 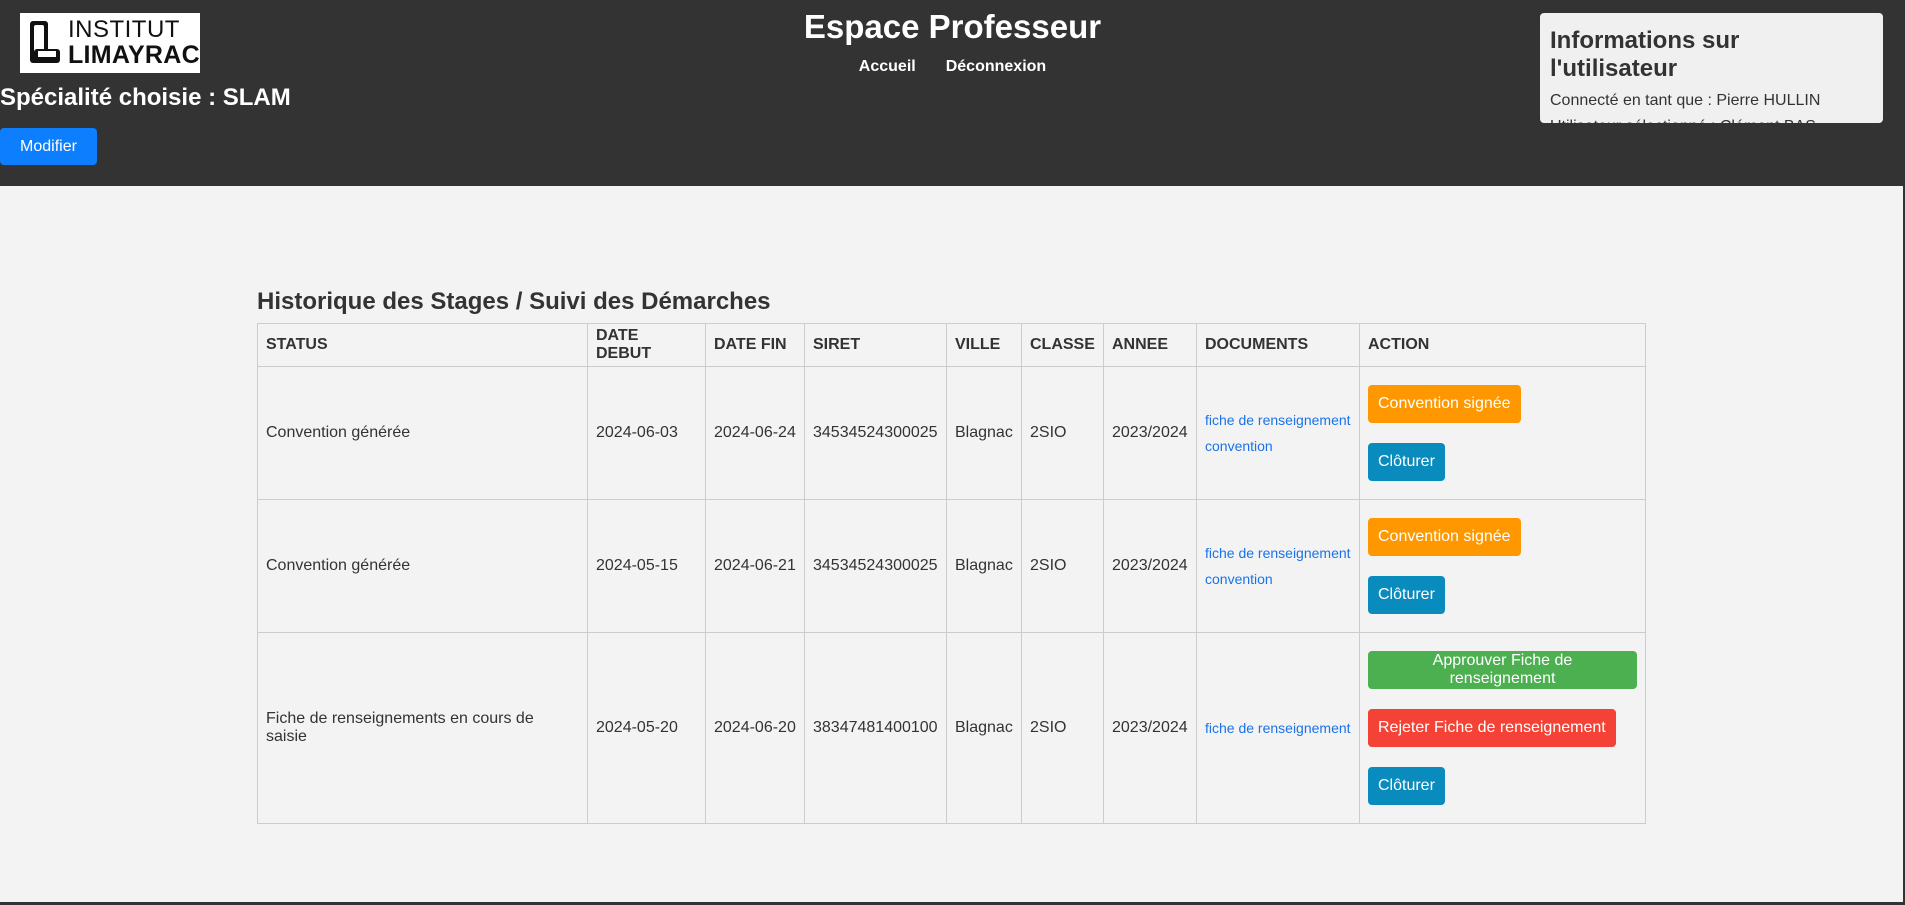 What do you see at coordinates (1502, 670) in the screenshot?
I see `approuver-fiche-button: Approuver Fiche de renseignement` at bounding box center [1502, 670].